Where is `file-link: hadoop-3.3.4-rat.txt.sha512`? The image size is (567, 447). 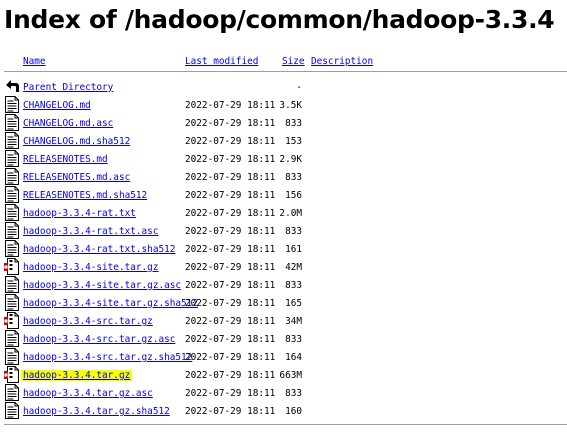
file-link: hadoop-3.3.4-rat.txt.sha512 is located at coordinates (99, 249).